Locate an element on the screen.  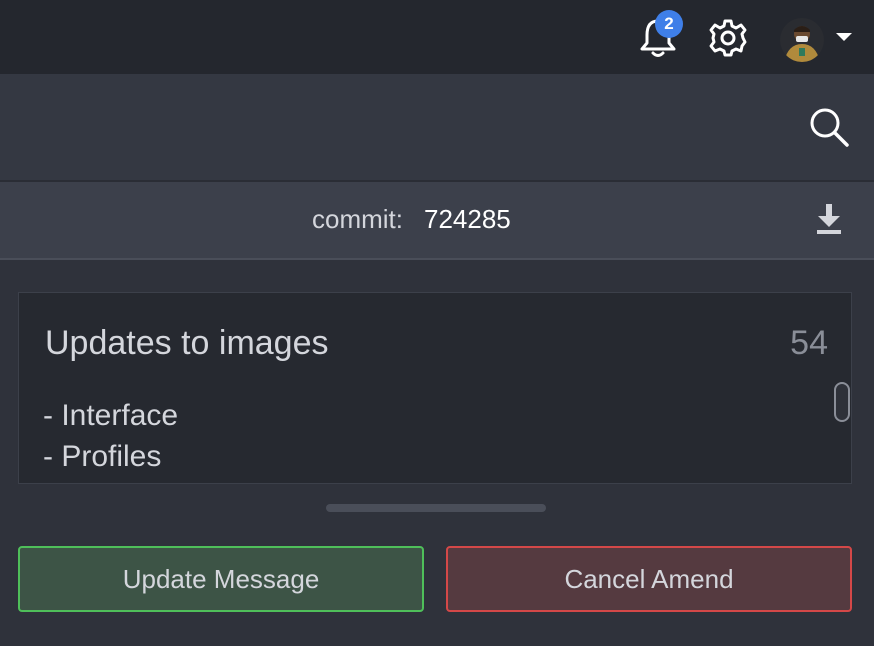
editor-resize-handle is located at coordinates (436, 508).